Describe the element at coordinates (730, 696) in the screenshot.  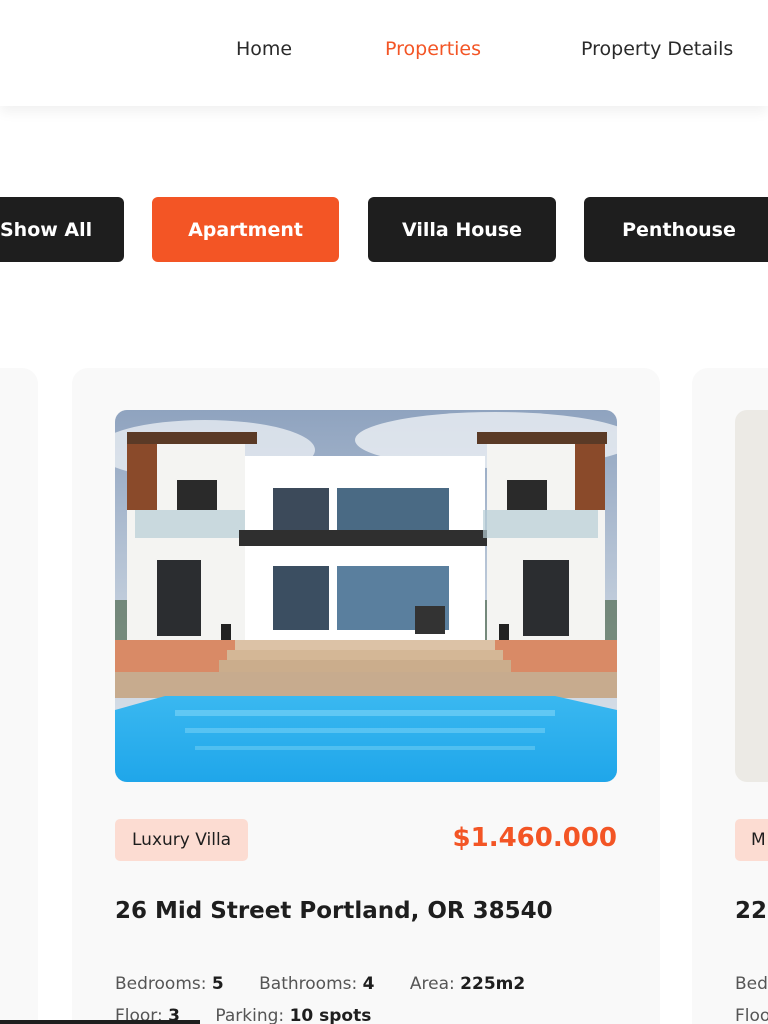
I see `property-card-next: M 22 Bed Floo` at that location.